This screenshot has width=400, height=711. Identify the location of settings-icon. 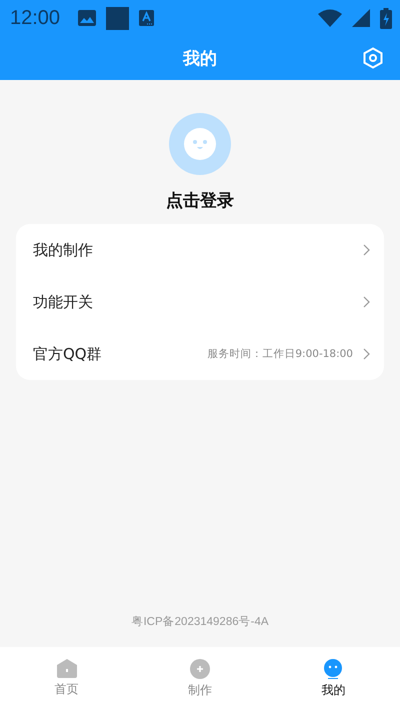
(373, 58).